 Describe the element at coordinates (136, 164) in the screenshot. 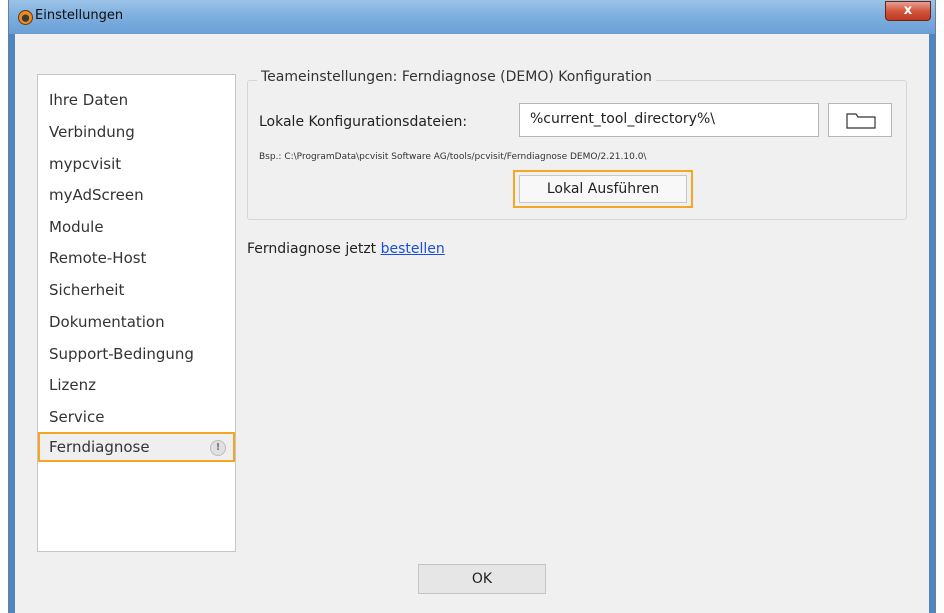

I see `sidebar-item-mypcvisit: mypcvisit` at that location.